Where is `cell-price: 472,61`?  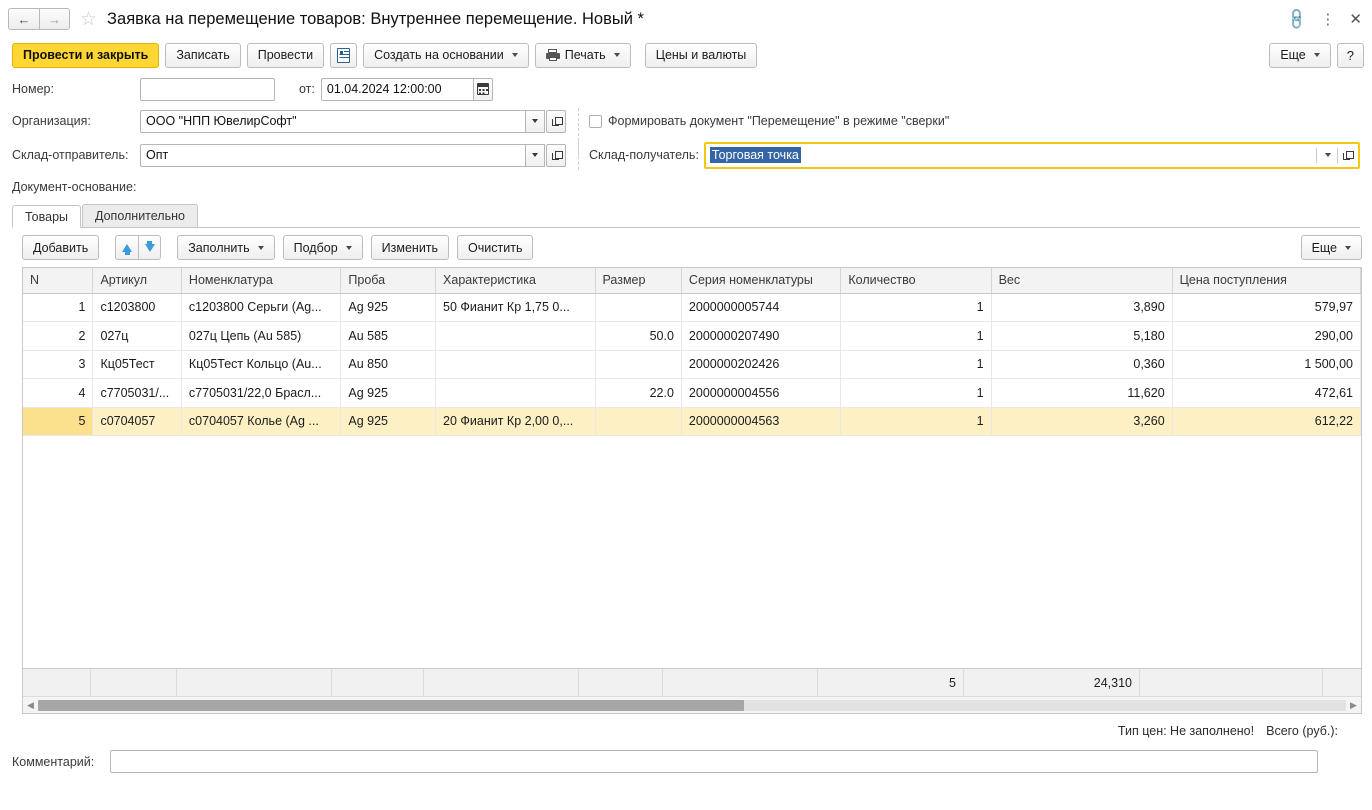 cell-price: 472,61 is located at coordinates (1266, 393).